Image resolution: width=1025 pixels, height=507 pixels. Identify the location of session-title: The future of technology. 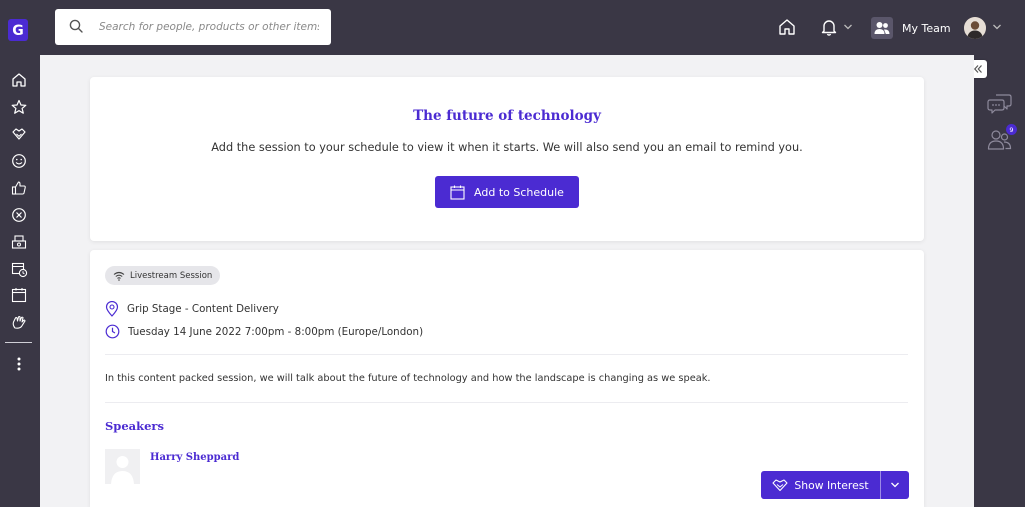
(507, 116).